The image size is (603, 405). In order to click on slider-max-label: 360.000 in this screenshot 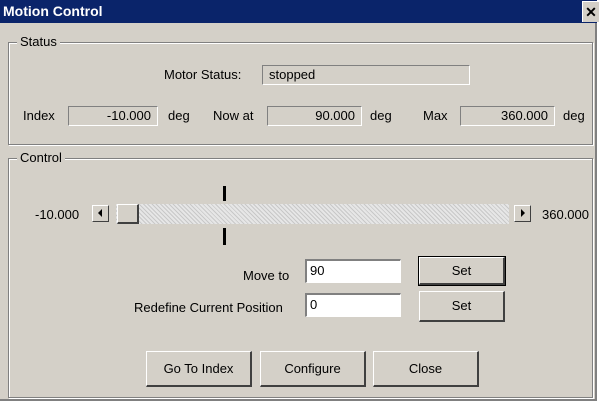, I will do `click(565, 214)`.